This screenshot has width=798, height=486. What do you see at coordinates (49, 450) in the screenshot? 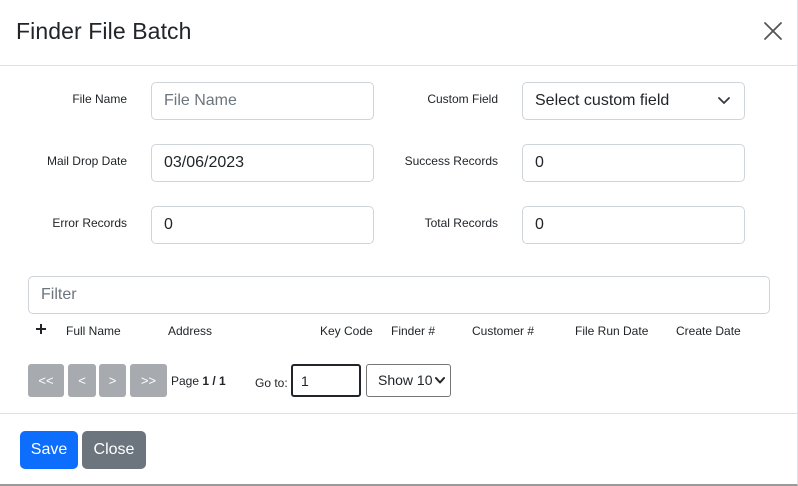
I see `save-button: Save` at bounding box center [49, 450].